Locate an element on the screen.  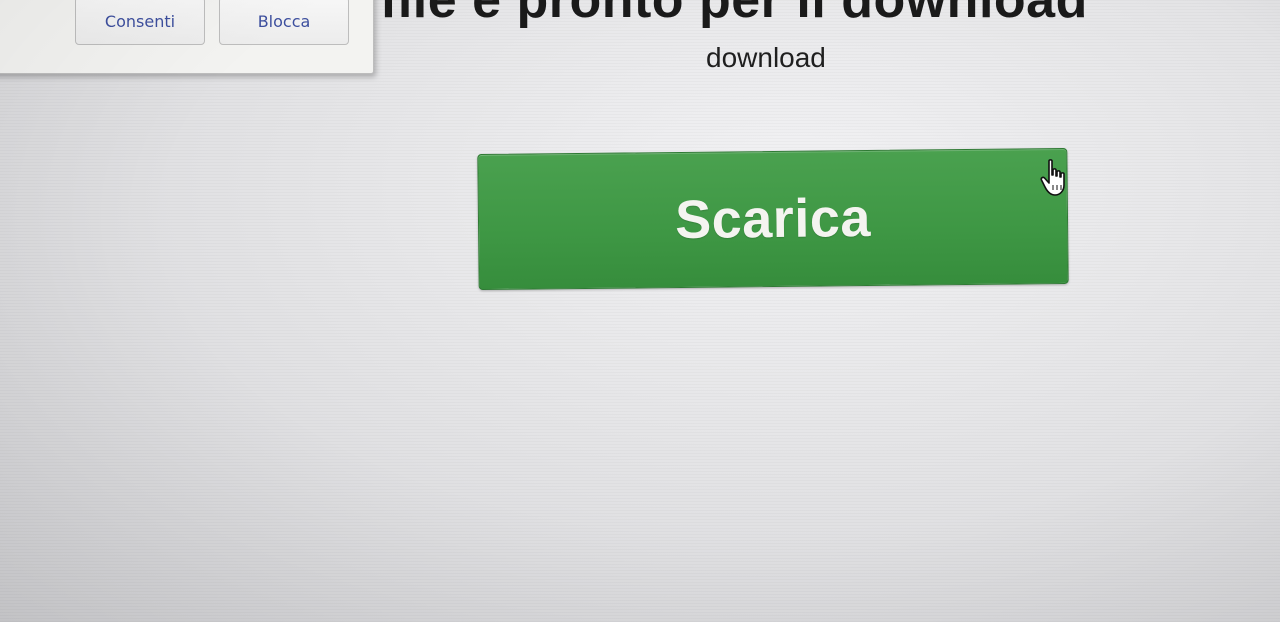
block-button: Blocca is located at coordinates (284, 22).